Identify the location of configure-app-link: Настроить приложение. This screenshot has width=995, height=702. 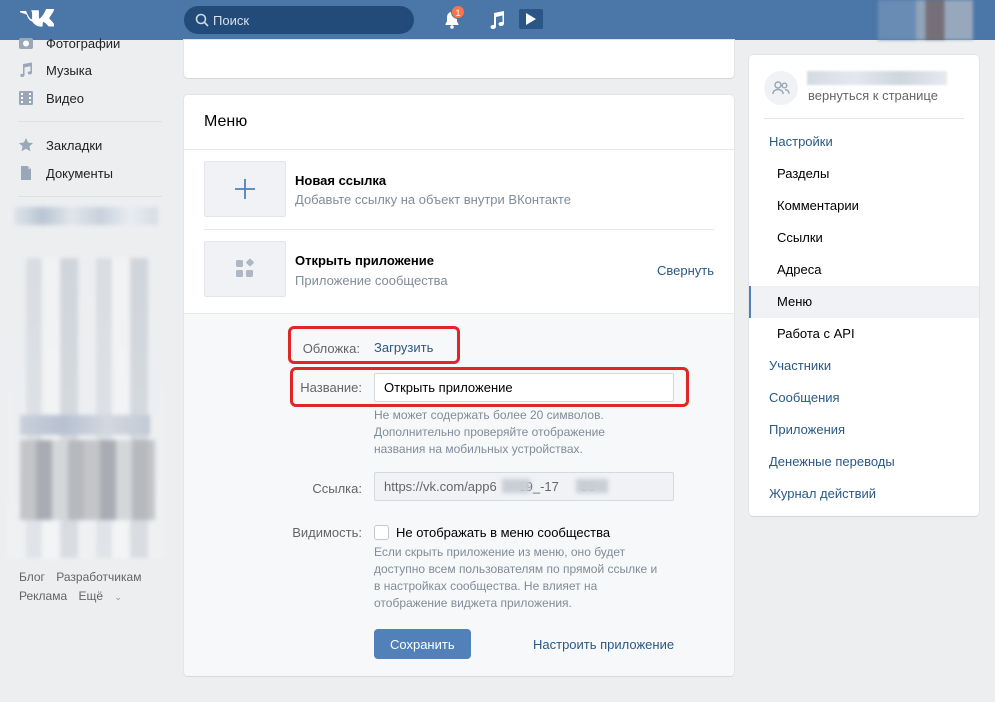
(603, 644).